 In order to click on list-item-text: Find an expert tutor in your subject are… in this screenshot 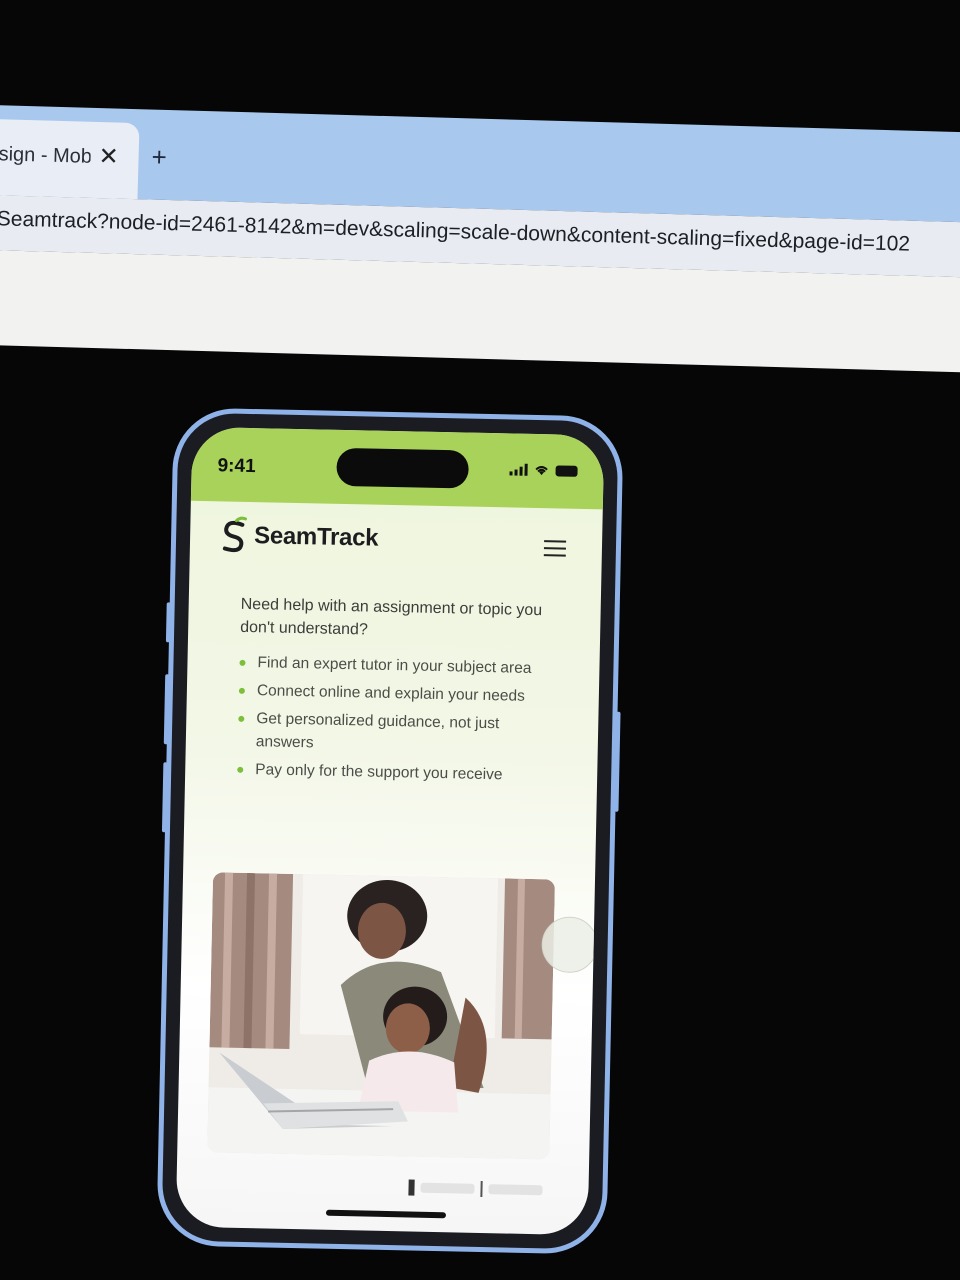, I will do `click(394, 665)`.